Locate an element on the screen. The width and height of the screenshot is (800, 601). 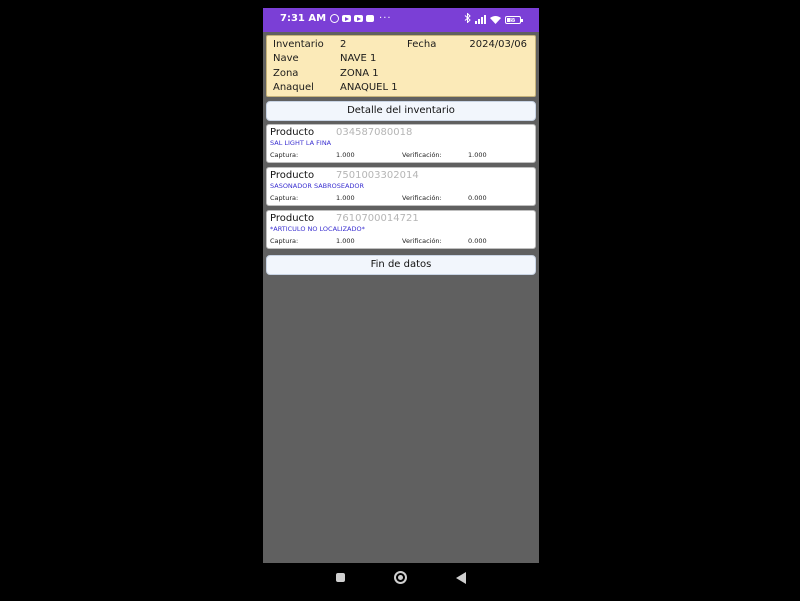
home-icon is located at coordinates (400, 577).